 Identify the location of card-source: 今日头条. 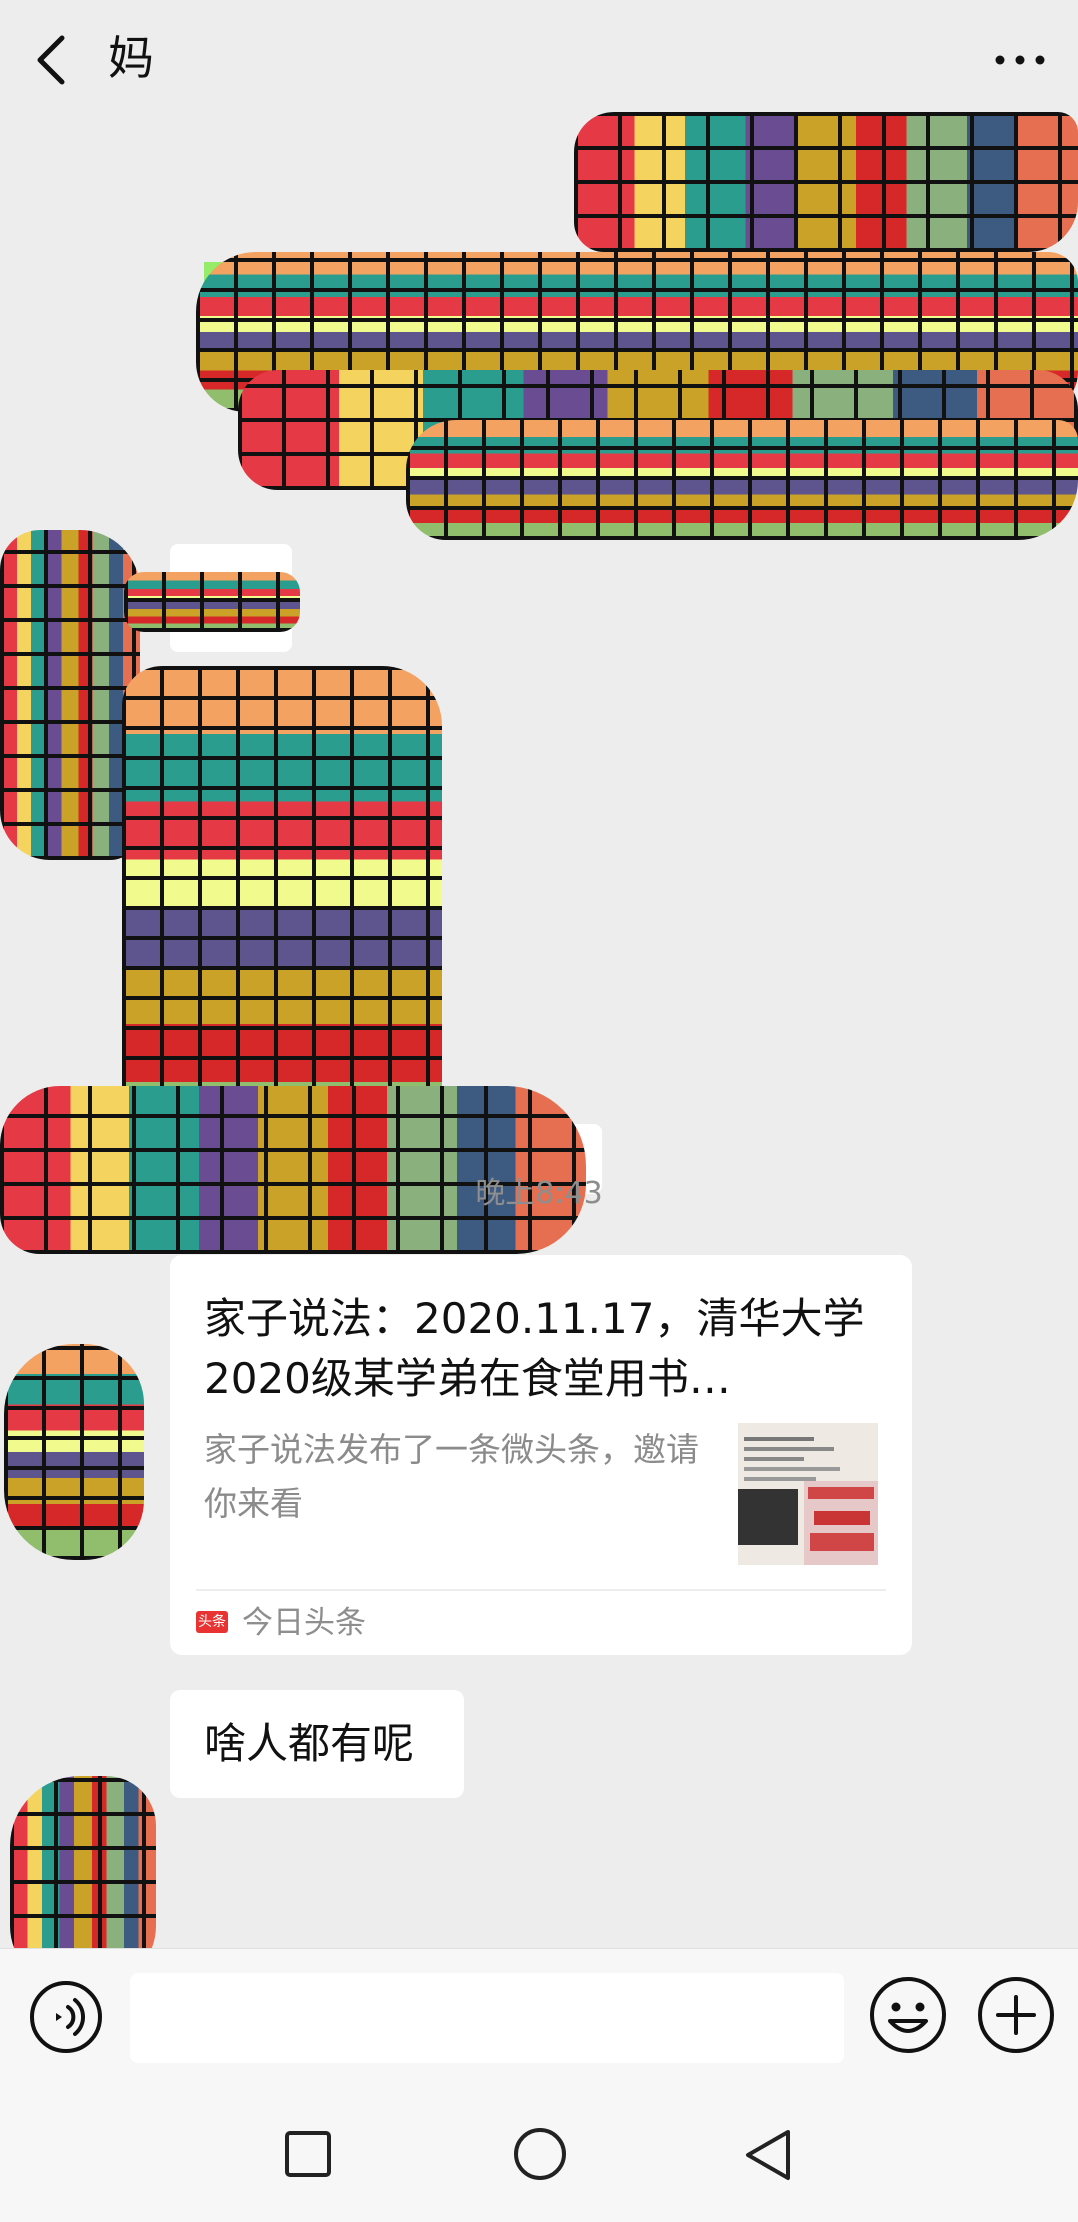
(304, 1623).